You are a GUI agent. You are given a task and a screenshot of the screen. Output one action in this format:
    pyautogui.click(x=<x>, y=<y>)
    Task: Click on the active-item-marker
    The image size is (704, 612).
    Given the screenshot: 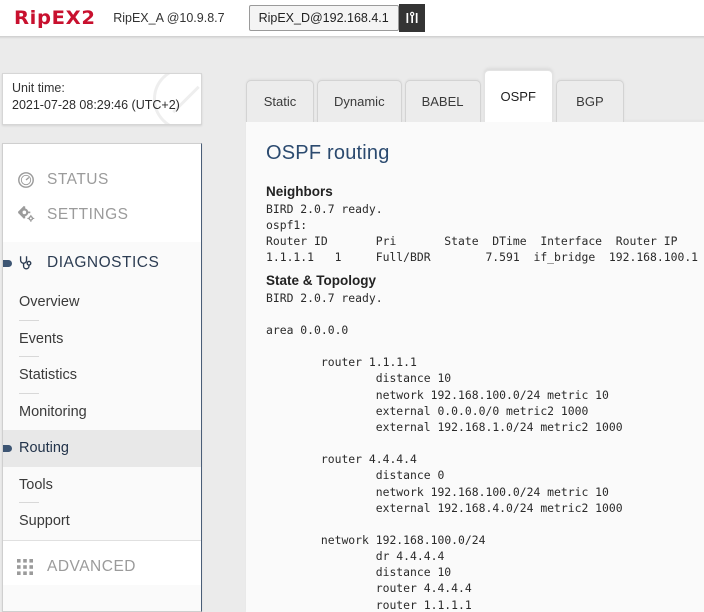 What is the action you would take?
    pyautogui.click(x=7, y=448)
    